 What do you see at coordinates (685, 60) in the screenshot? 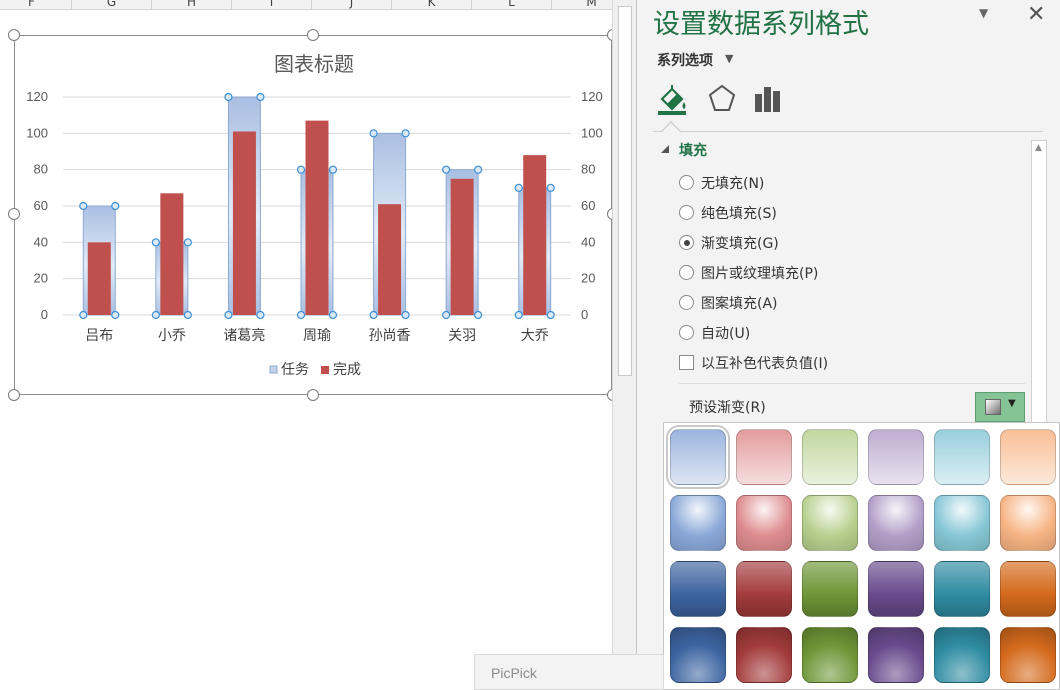
I see `series-options-menu: 系列选项` at bounding box center [685, 60].